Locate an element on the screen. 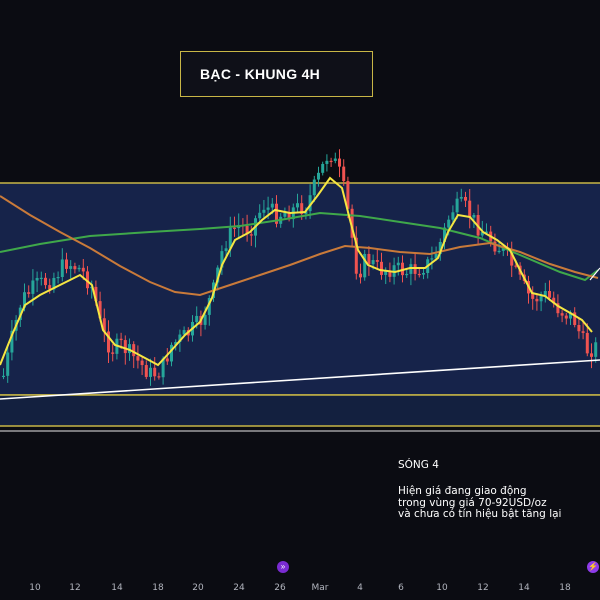  x-tick: 26 is located at coordinates (280, 588).